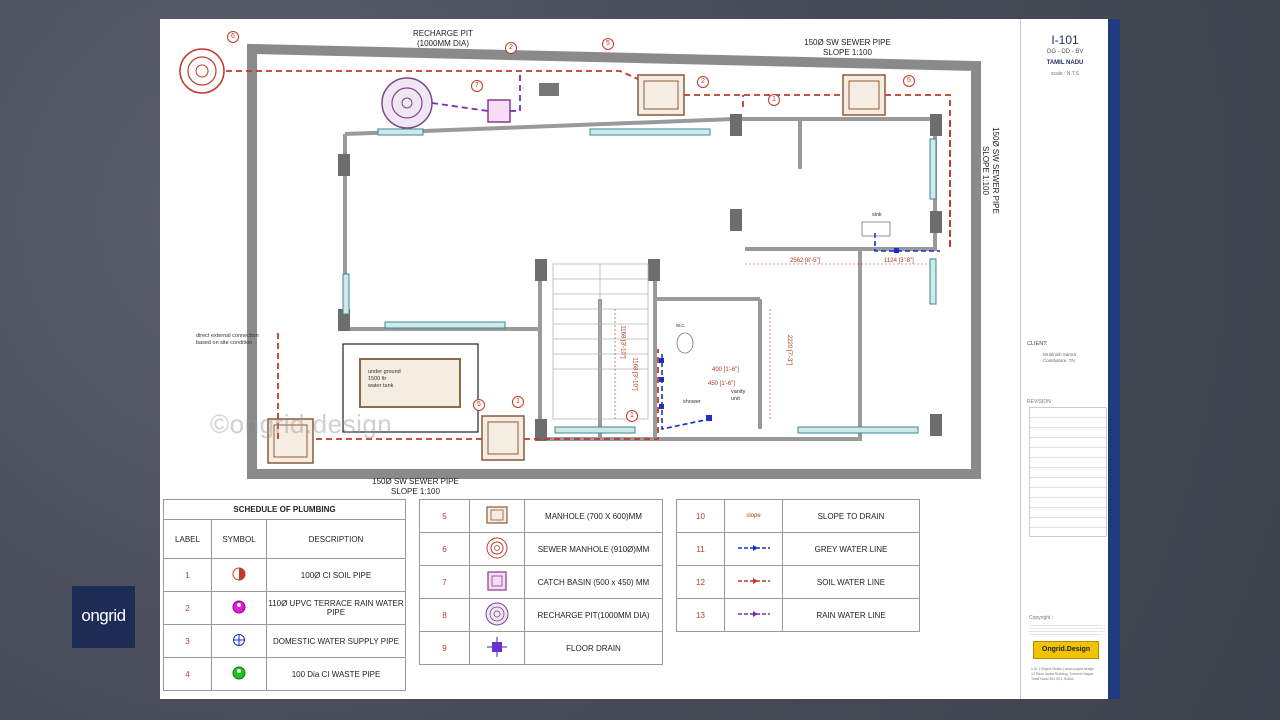 This screenshot has width=1280, height=720. What do you see at coordinates (608, 44) in the screenshot?
I see `callout-5-top: 5` at bounding box center [608, 44].